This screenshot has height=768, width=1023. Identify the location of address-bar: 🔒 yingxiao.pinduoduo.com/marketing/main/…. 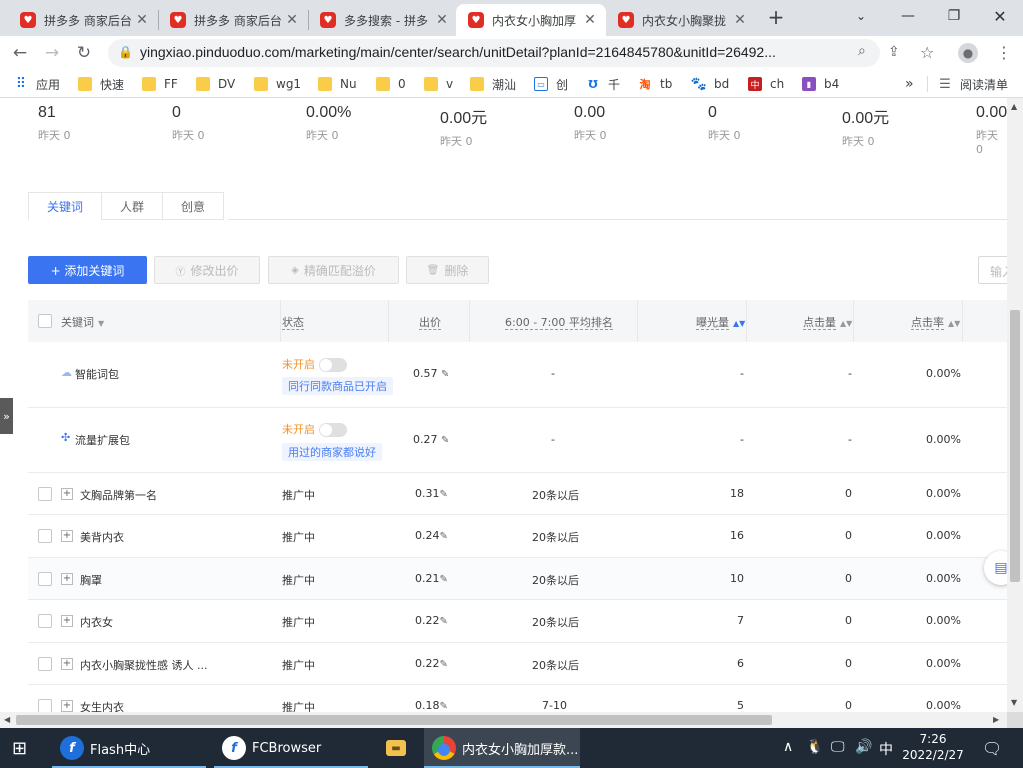
(494, 53).